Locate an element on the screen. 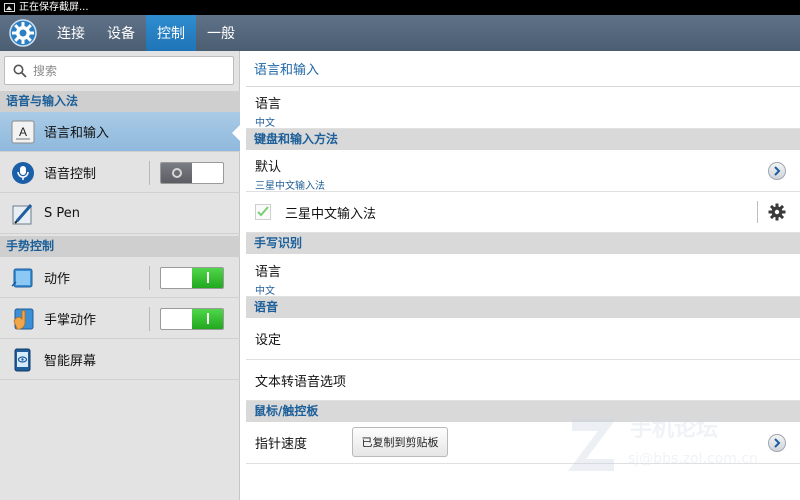 This screenshot has width=800, height=500. menu-item-palm-motion: 手掌动作 is located at coordinates (120, 319).